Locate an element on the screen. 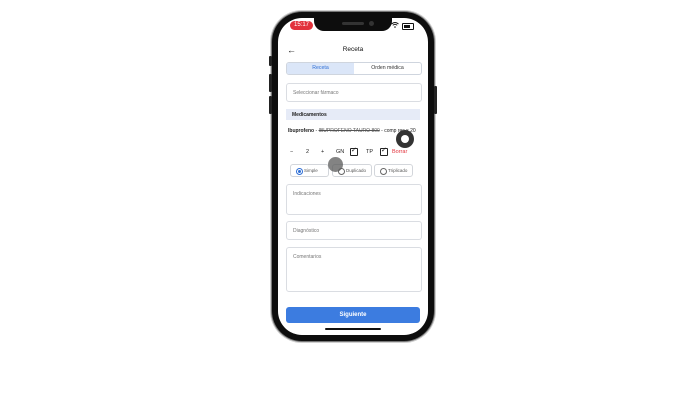 The image size is (700, 397). comments-field: Comentarios is located at coordinates (354, 269).